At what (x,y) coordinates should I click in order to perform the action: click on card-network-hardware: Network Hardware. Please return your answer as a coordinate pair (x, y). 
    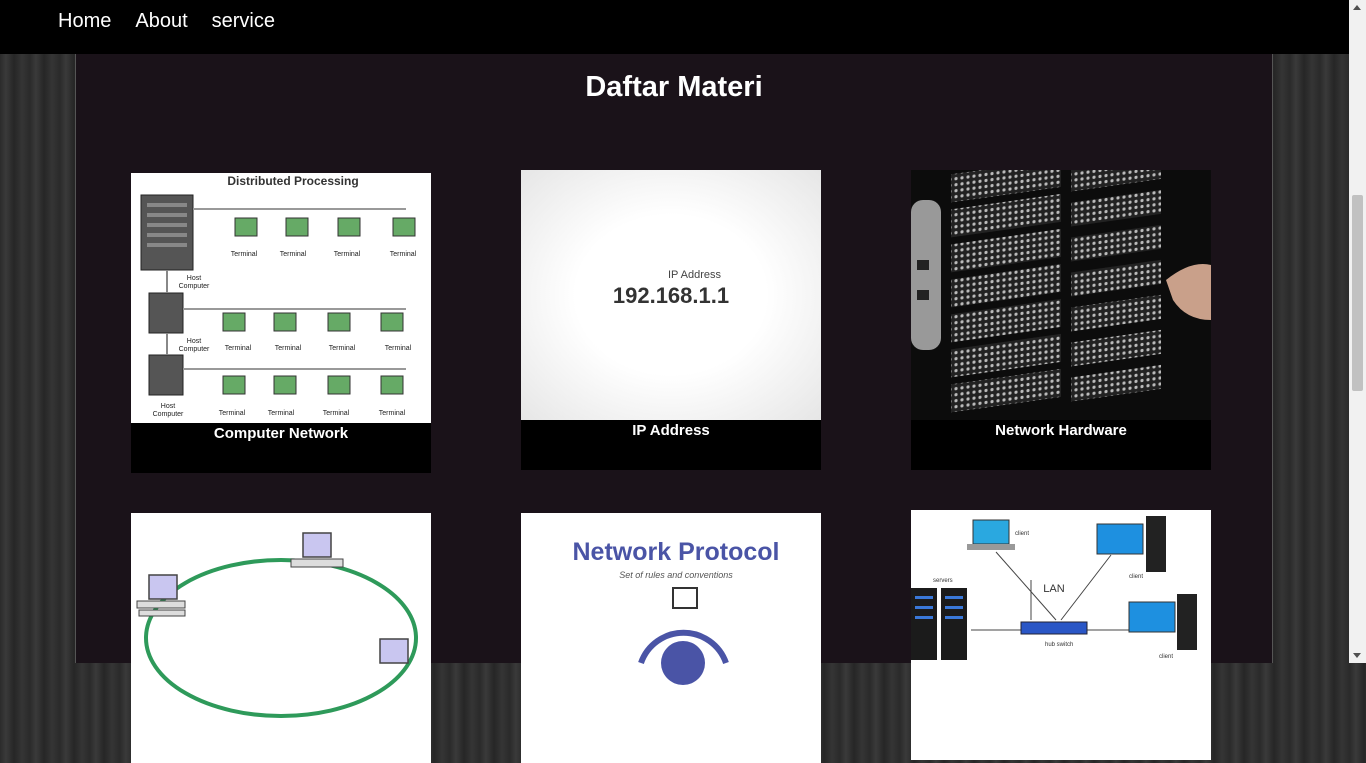
    Looking at the image, I should click on (1061, 320).